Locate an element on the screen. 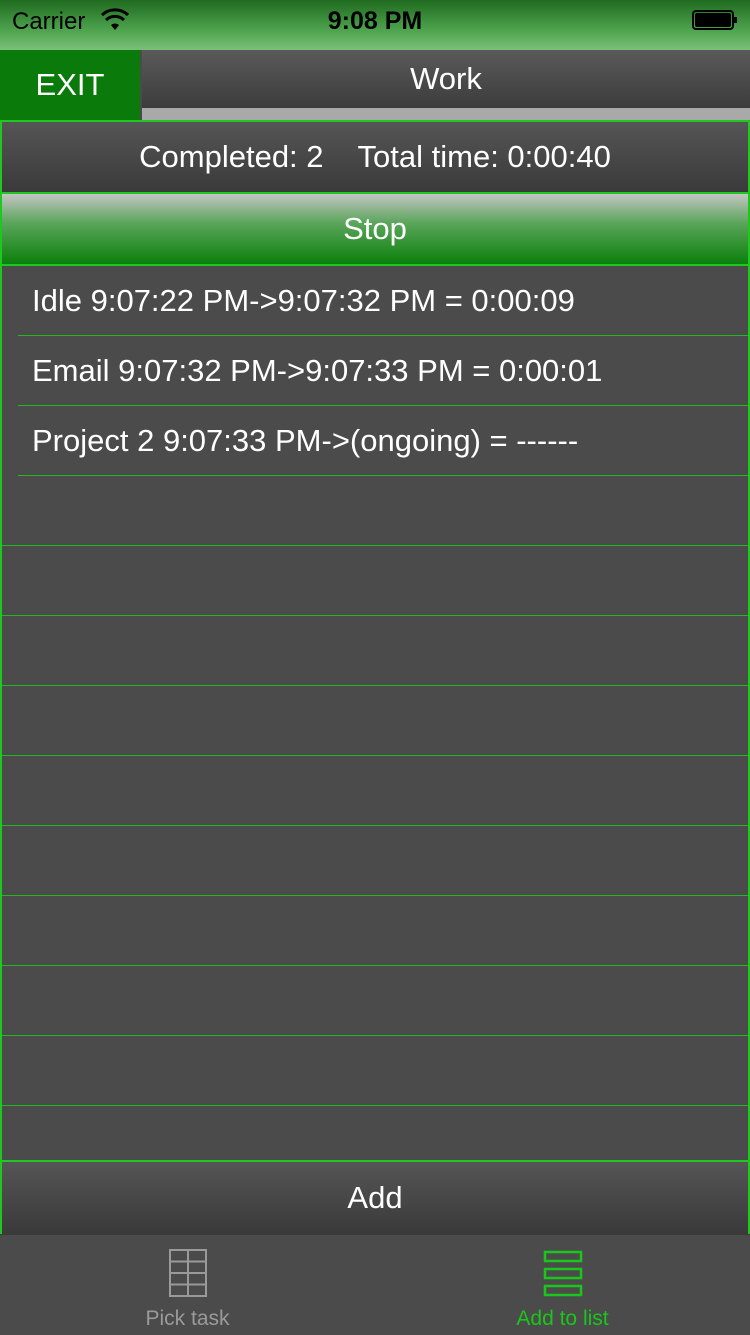 The image size is (750, 1335). status-time: 9:08 PM is located at coordinates (375, 21).